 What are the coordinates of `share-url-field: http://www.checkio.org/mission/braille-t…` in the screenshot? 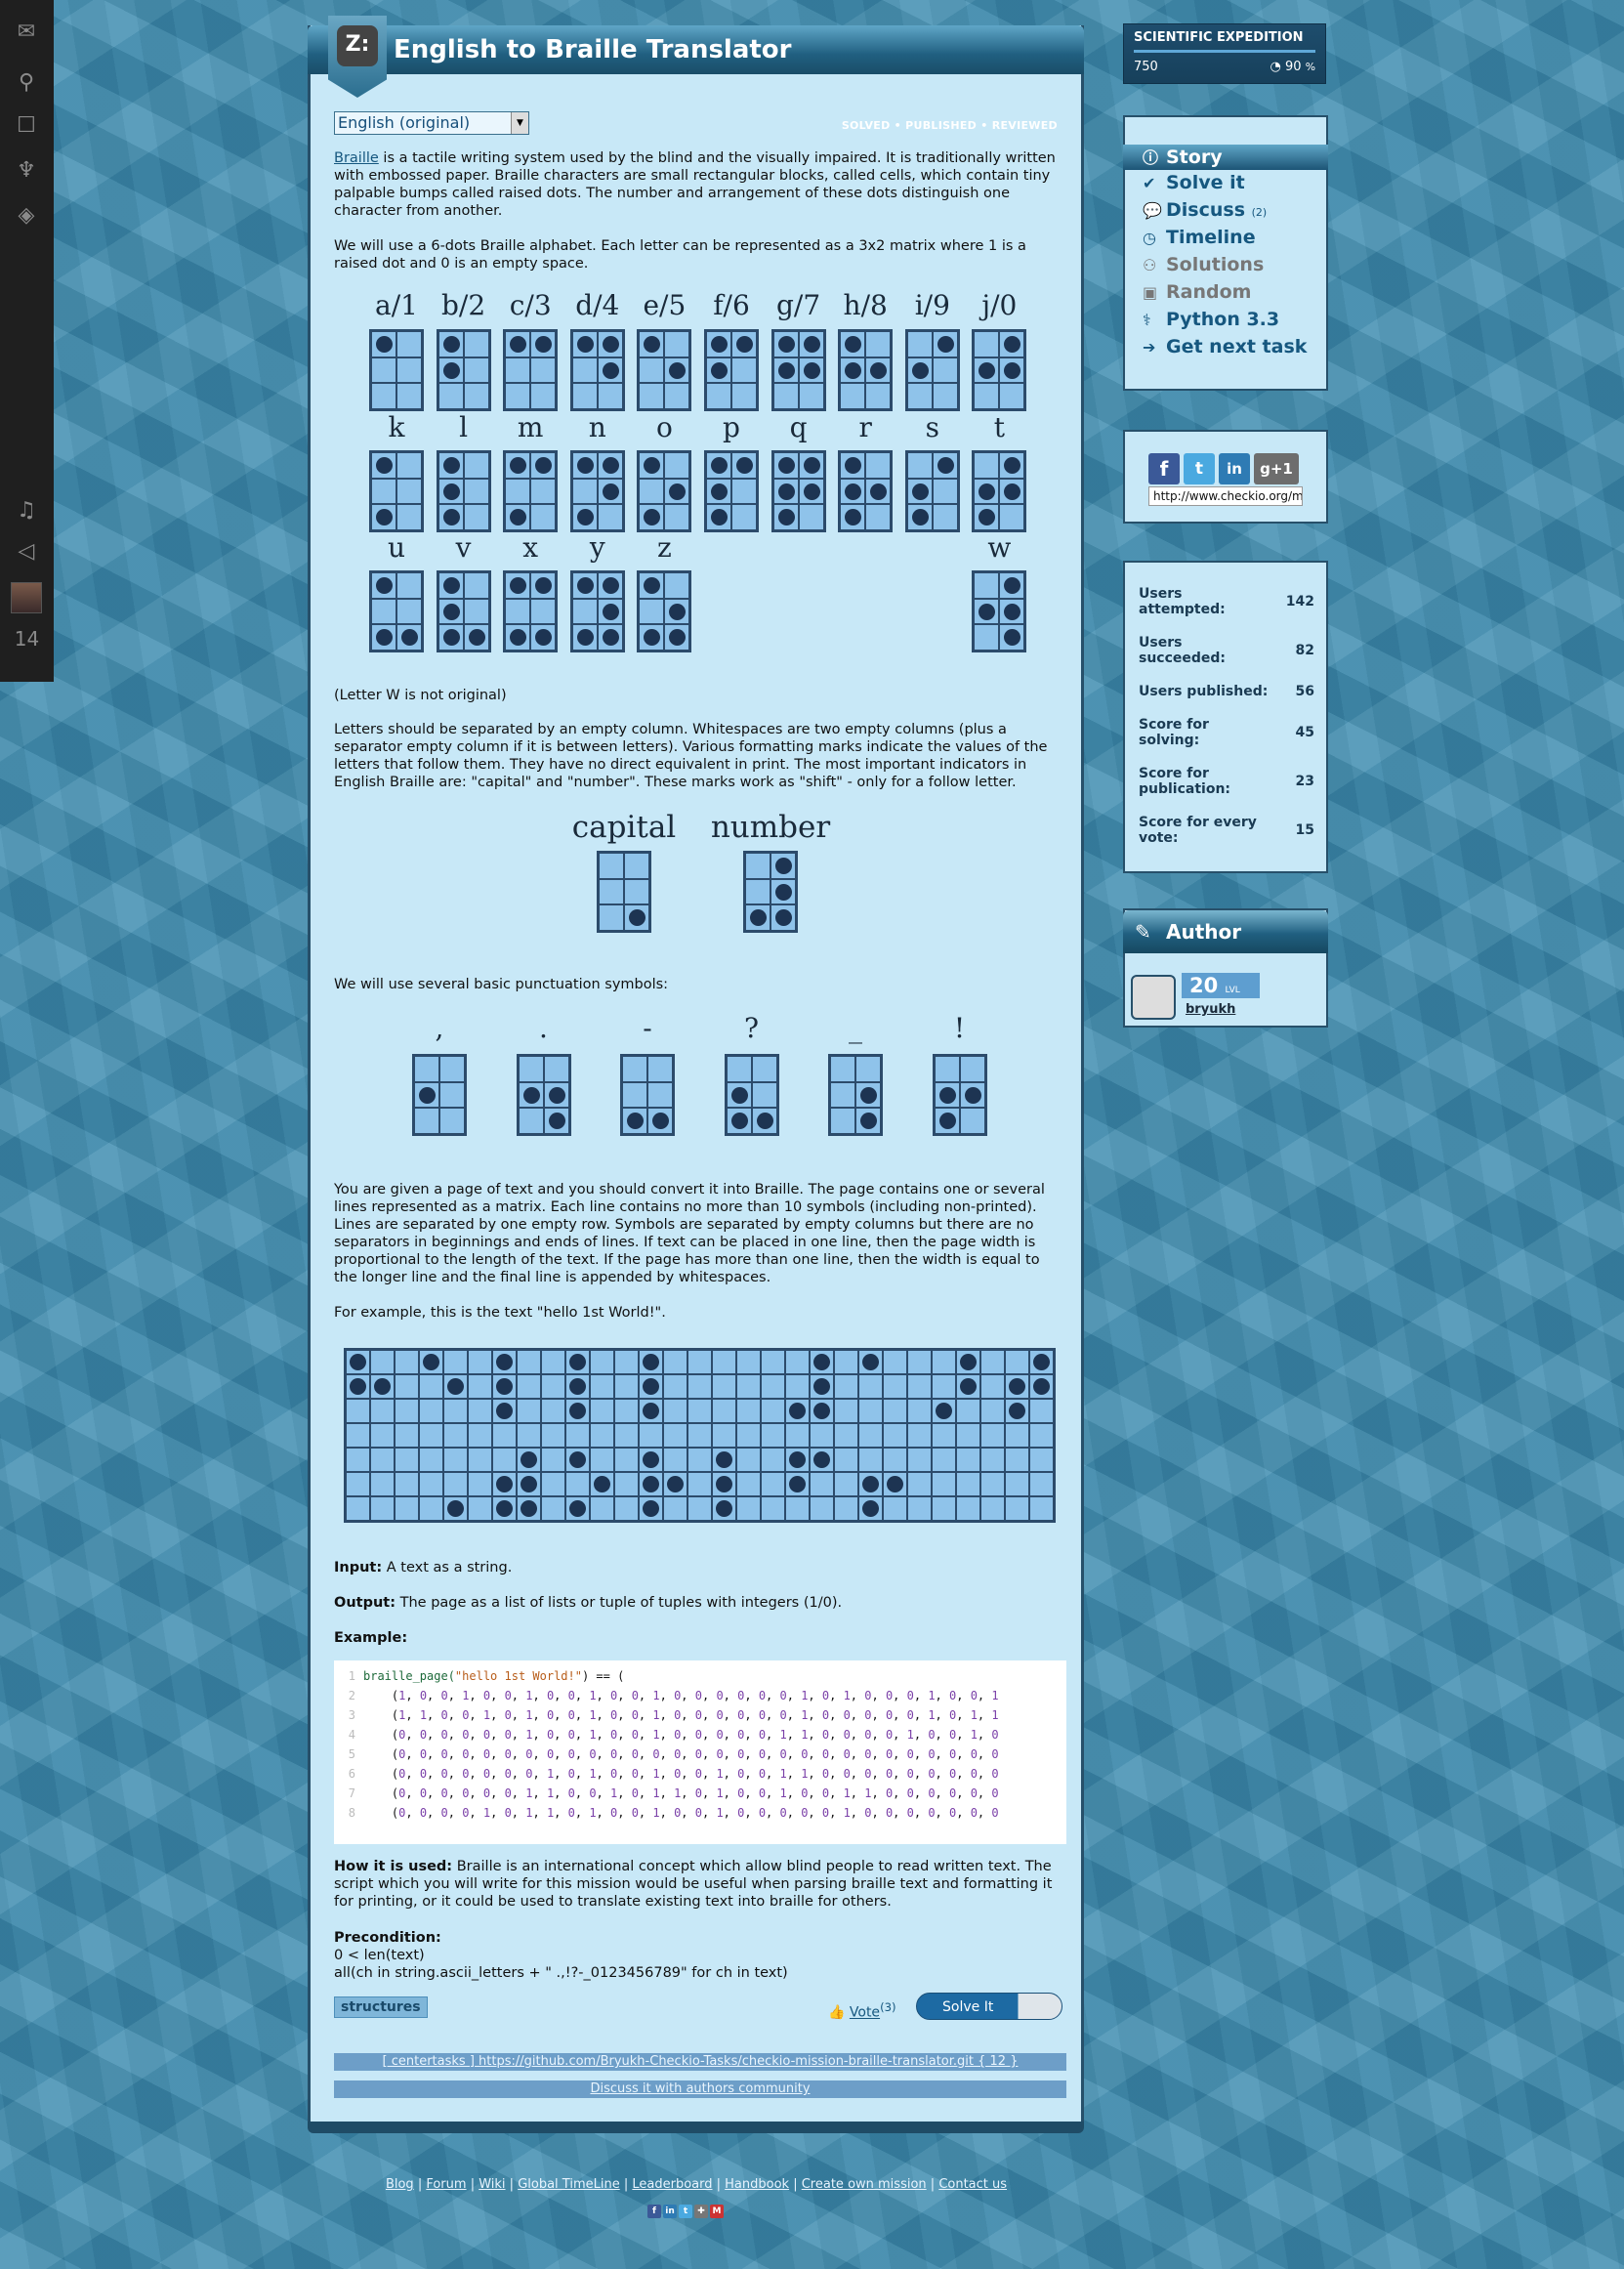 It's located at (1225, 496).